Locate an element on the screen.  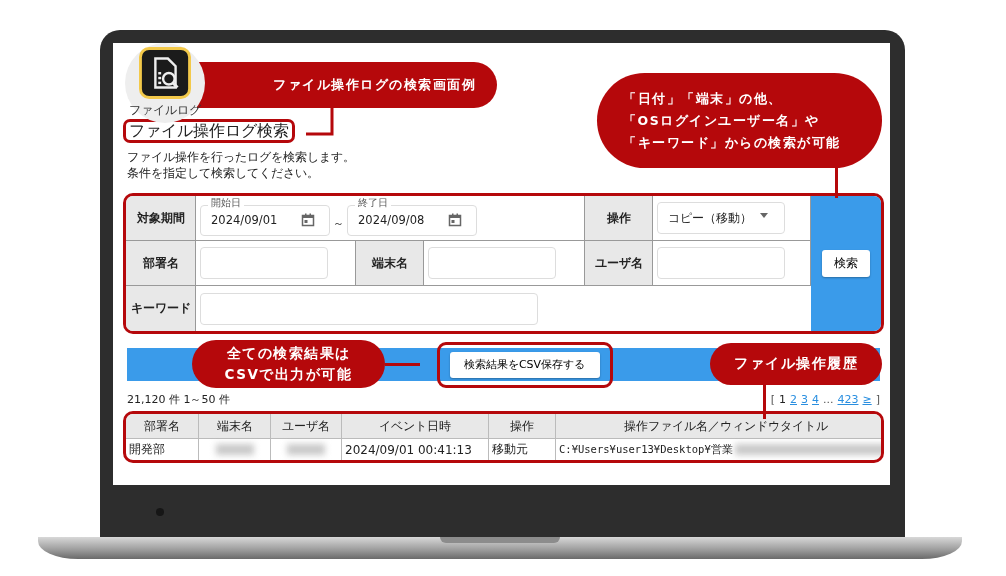
field-label: キーワード is located at coordinates (161, 308).